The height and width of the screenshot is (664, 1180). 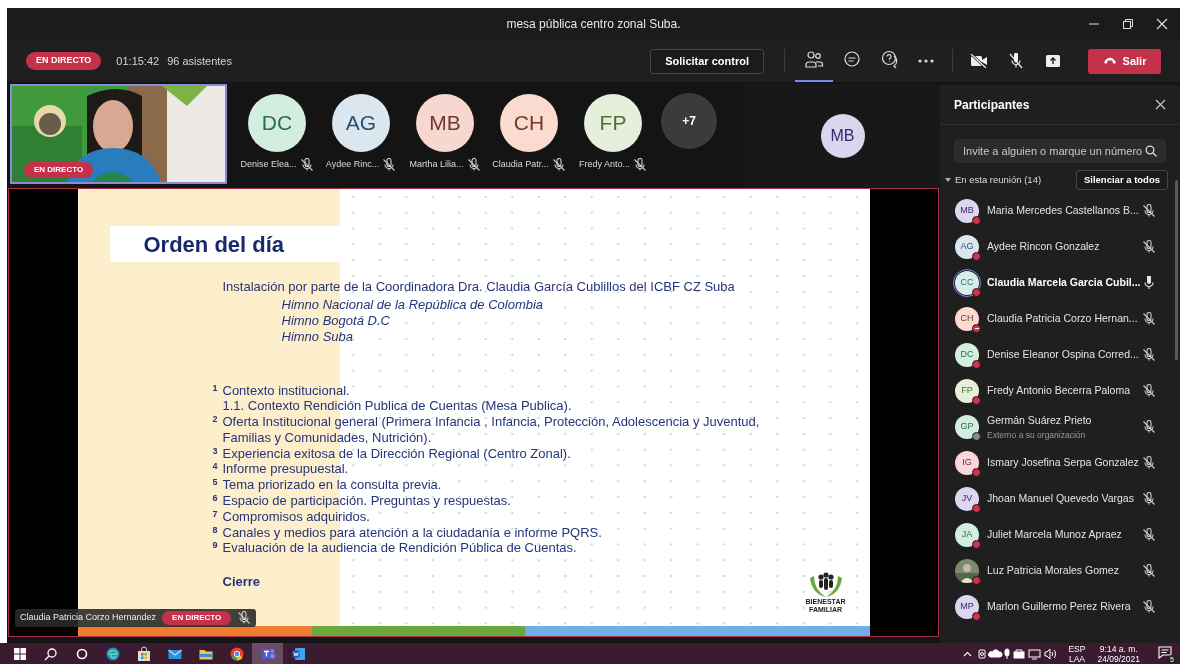 What do you see at coordinates (1053, 61) in the screenshot?
I see `share-screen-icon` at bounding box center [1053, 61].